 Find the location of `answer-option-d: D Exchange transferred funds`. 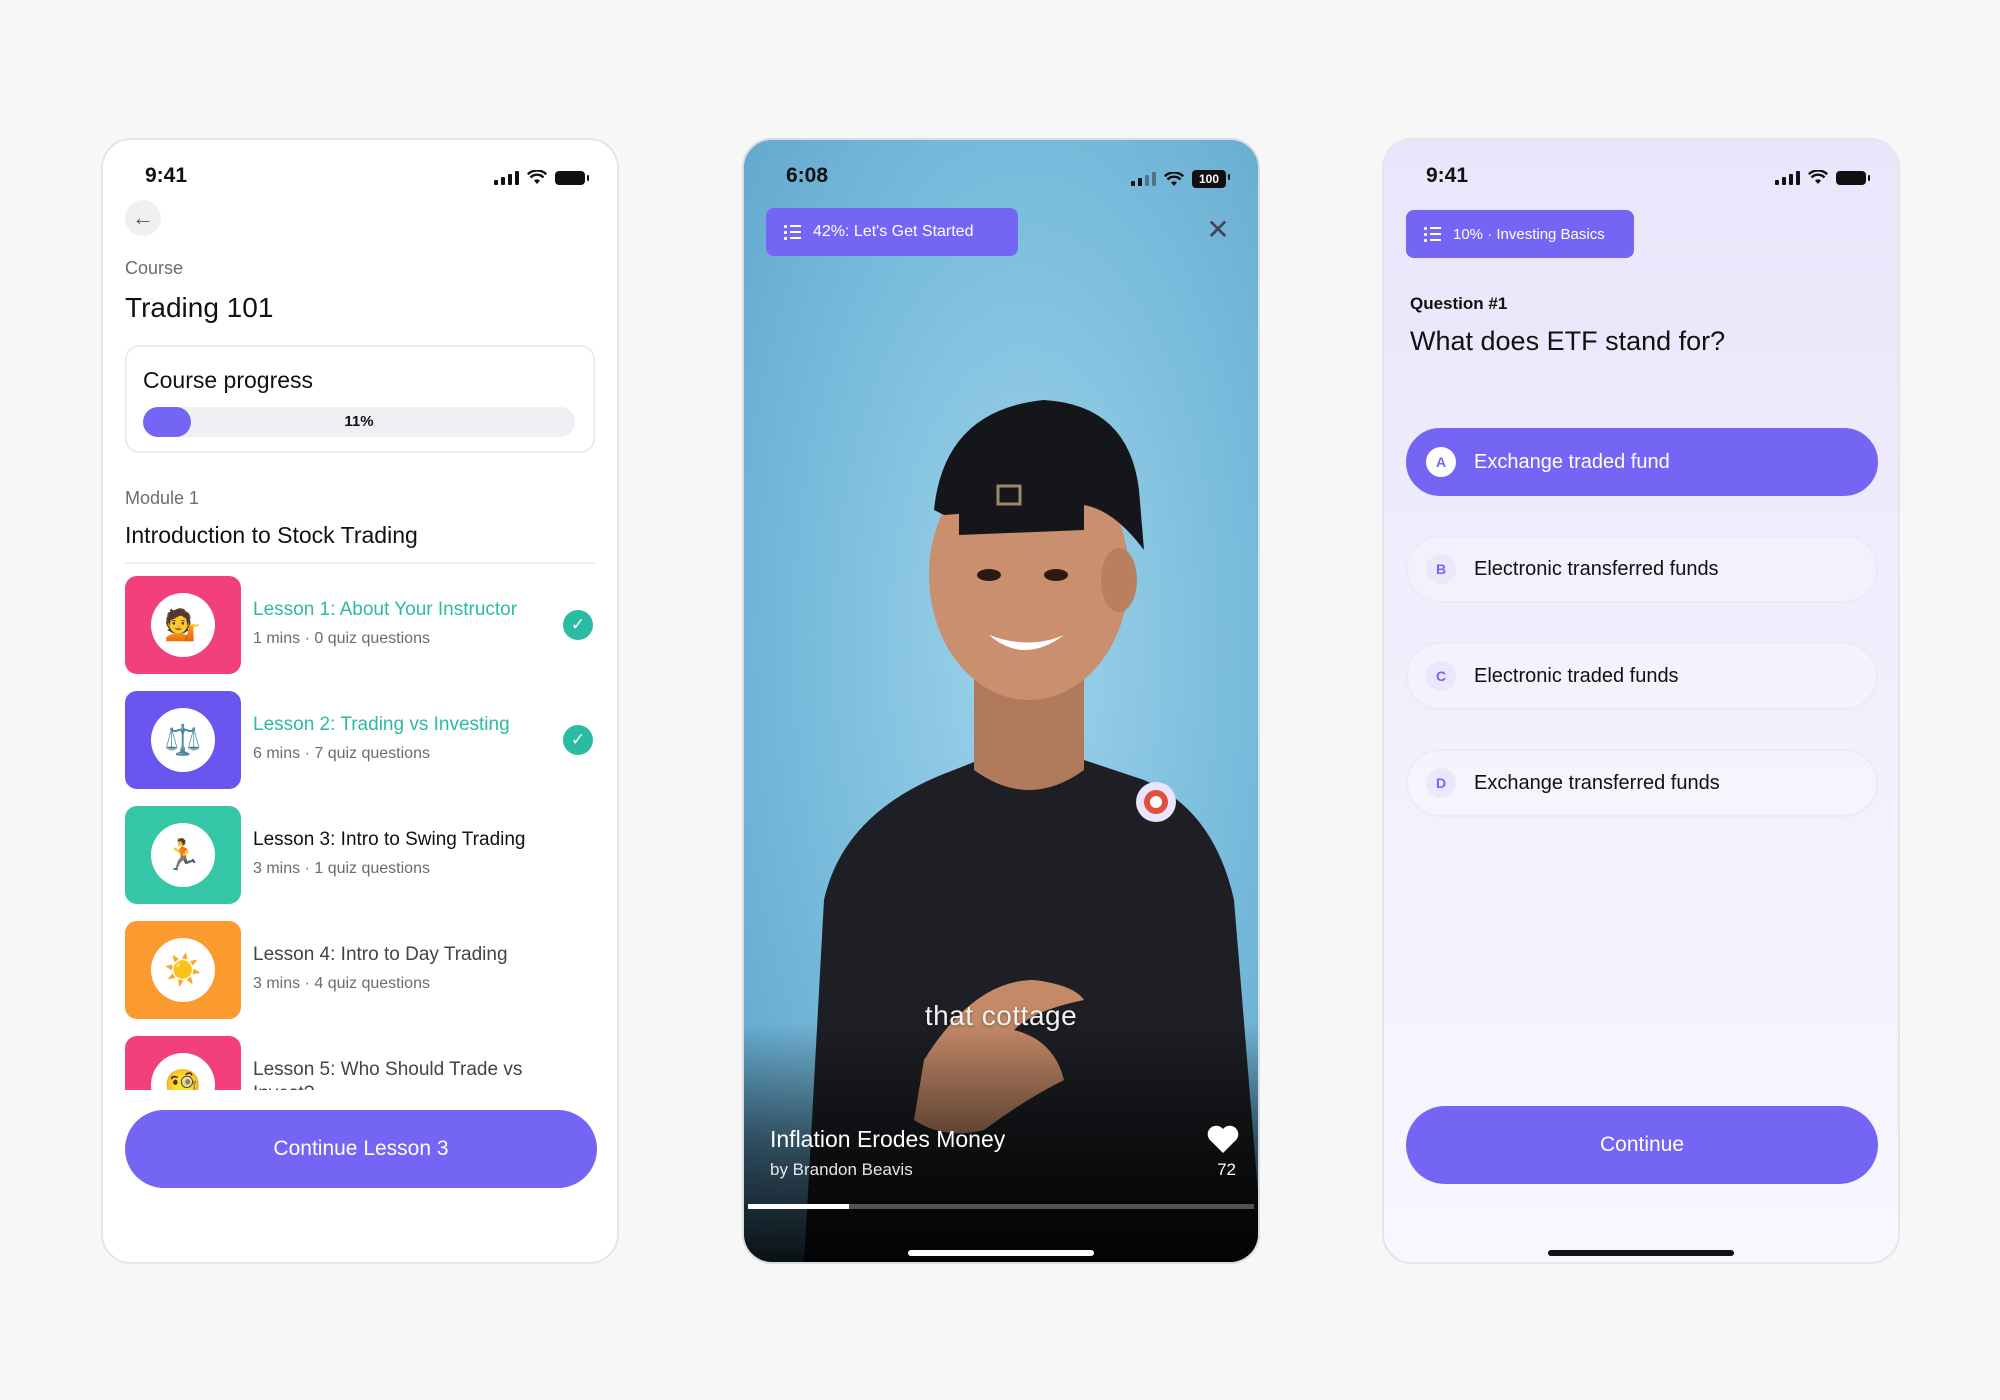

answer-option-d: D Exchange transferred funds is located at coordinates (1642, 783).